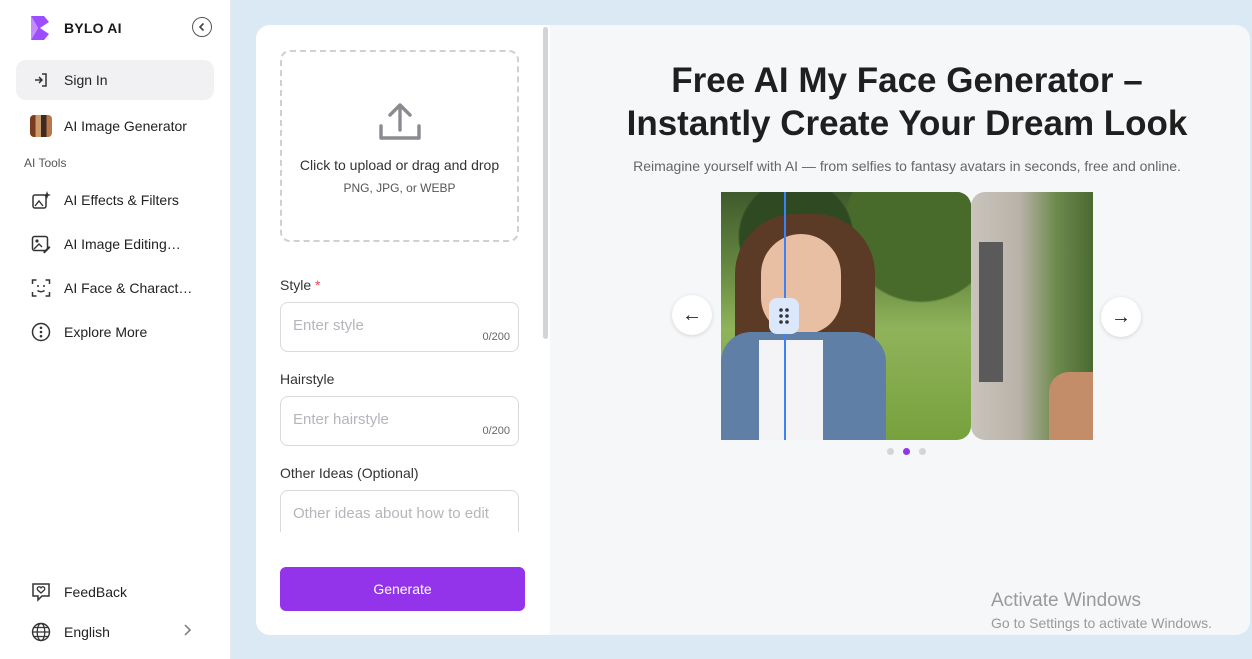 This screenshot has width=1252, height=659. What do you see at coordinates (991, 312) in the screenshot?
I see `building-window` at bounding box center [991, 312].